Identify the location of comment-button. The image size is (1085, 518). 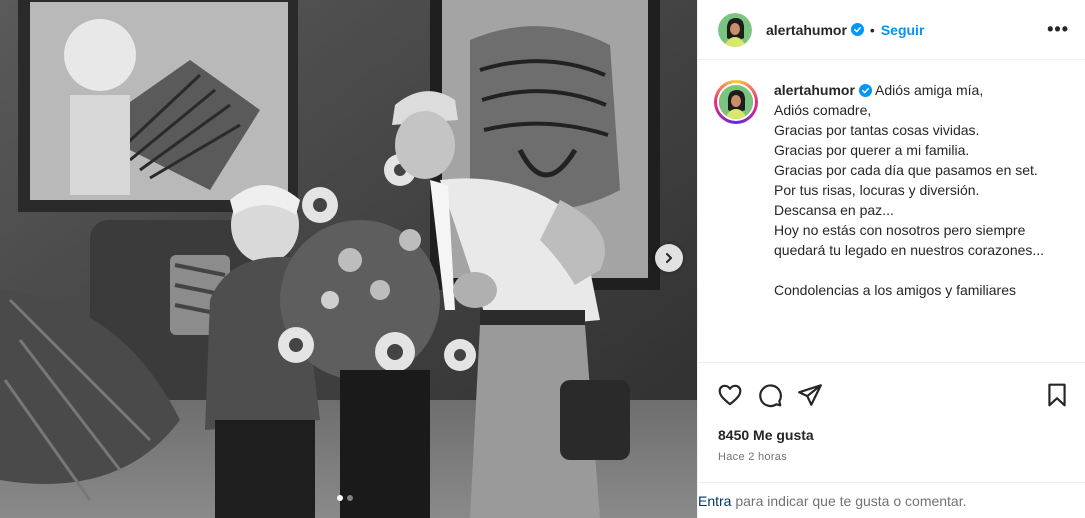
(770, 395).